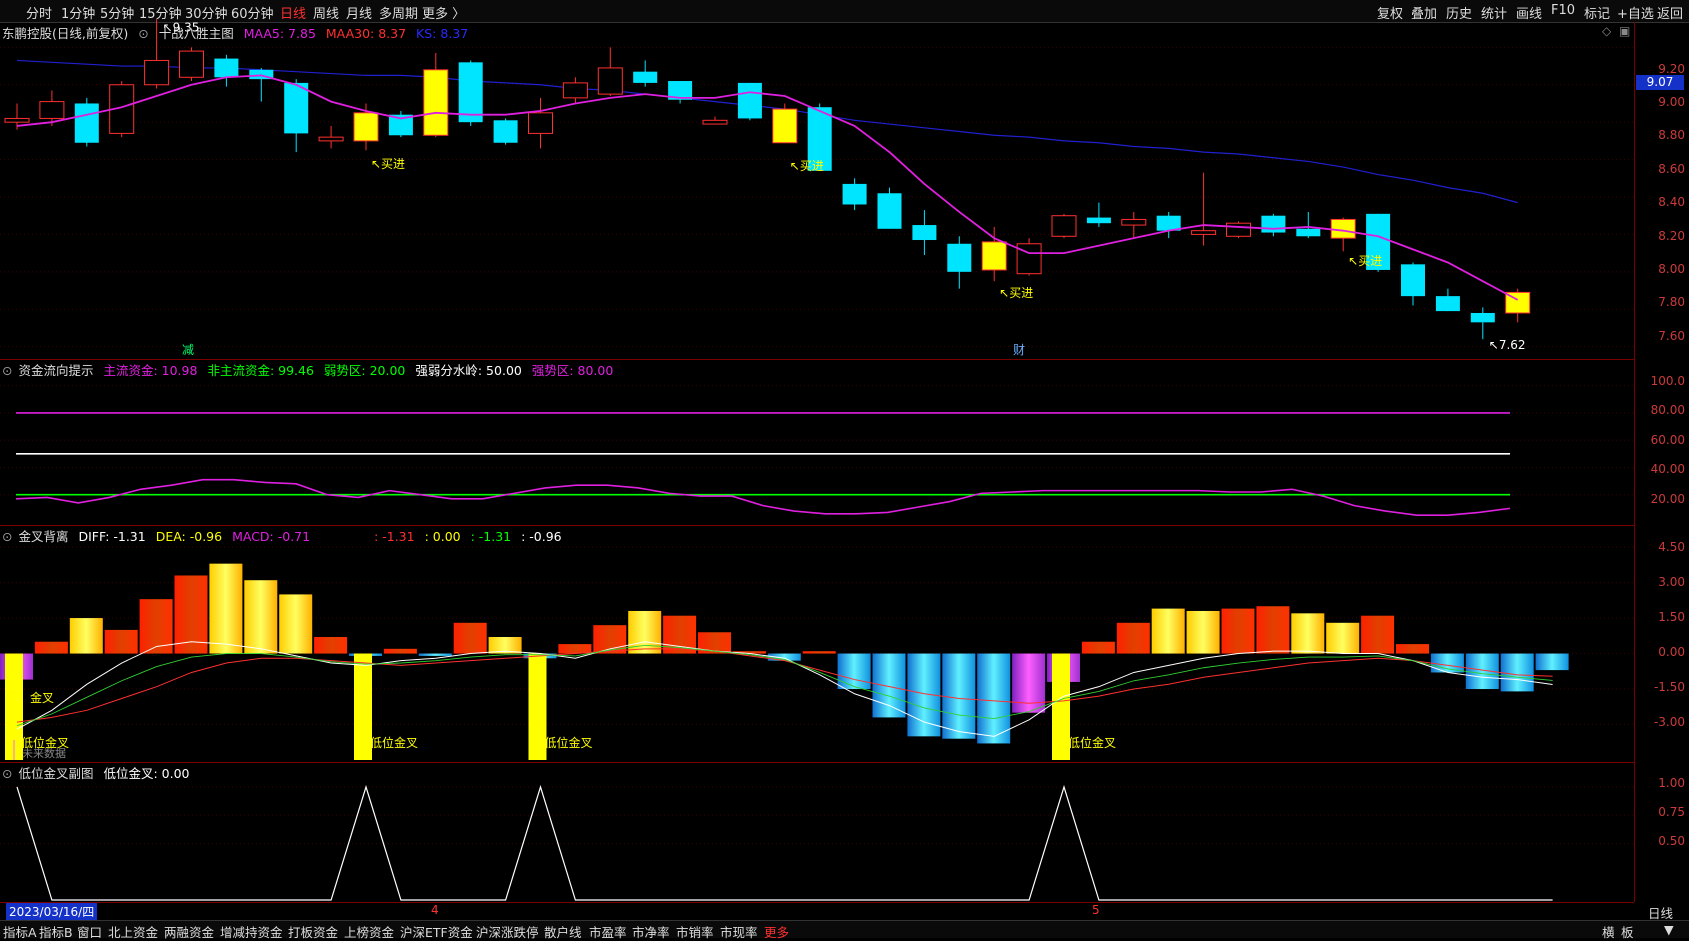 The image size is (1689, 941). I want to click on sub-tick: 1.00, so click(1671, 783).